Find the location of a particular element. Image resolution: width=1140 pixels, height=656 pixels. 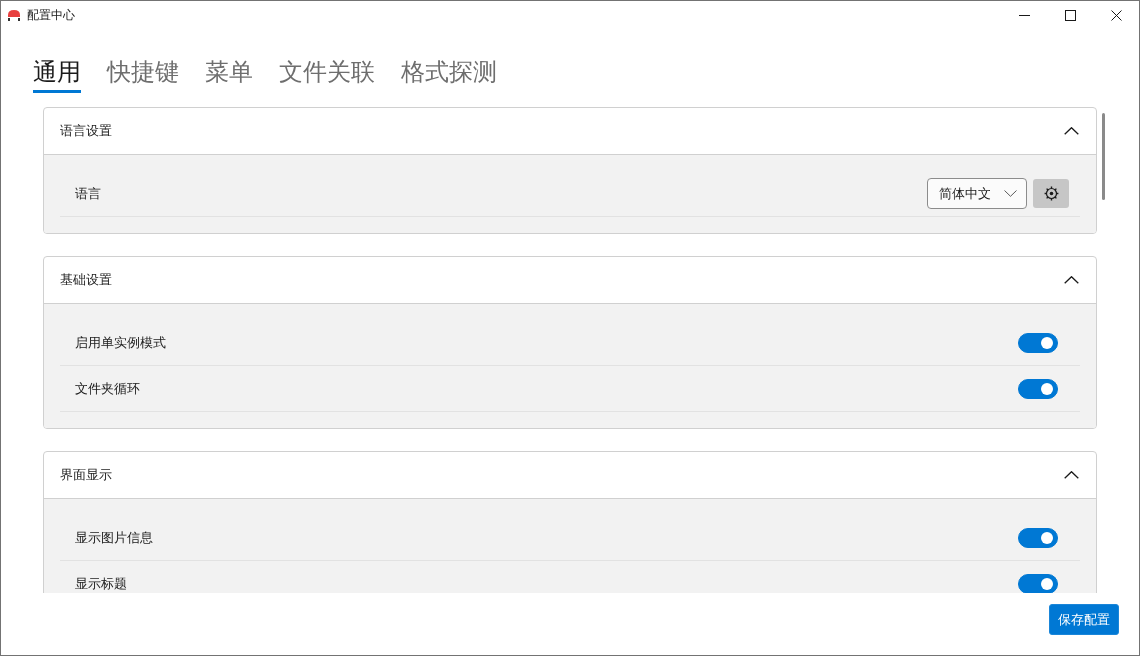

gear-icon is located at coordinates (1051, 193).